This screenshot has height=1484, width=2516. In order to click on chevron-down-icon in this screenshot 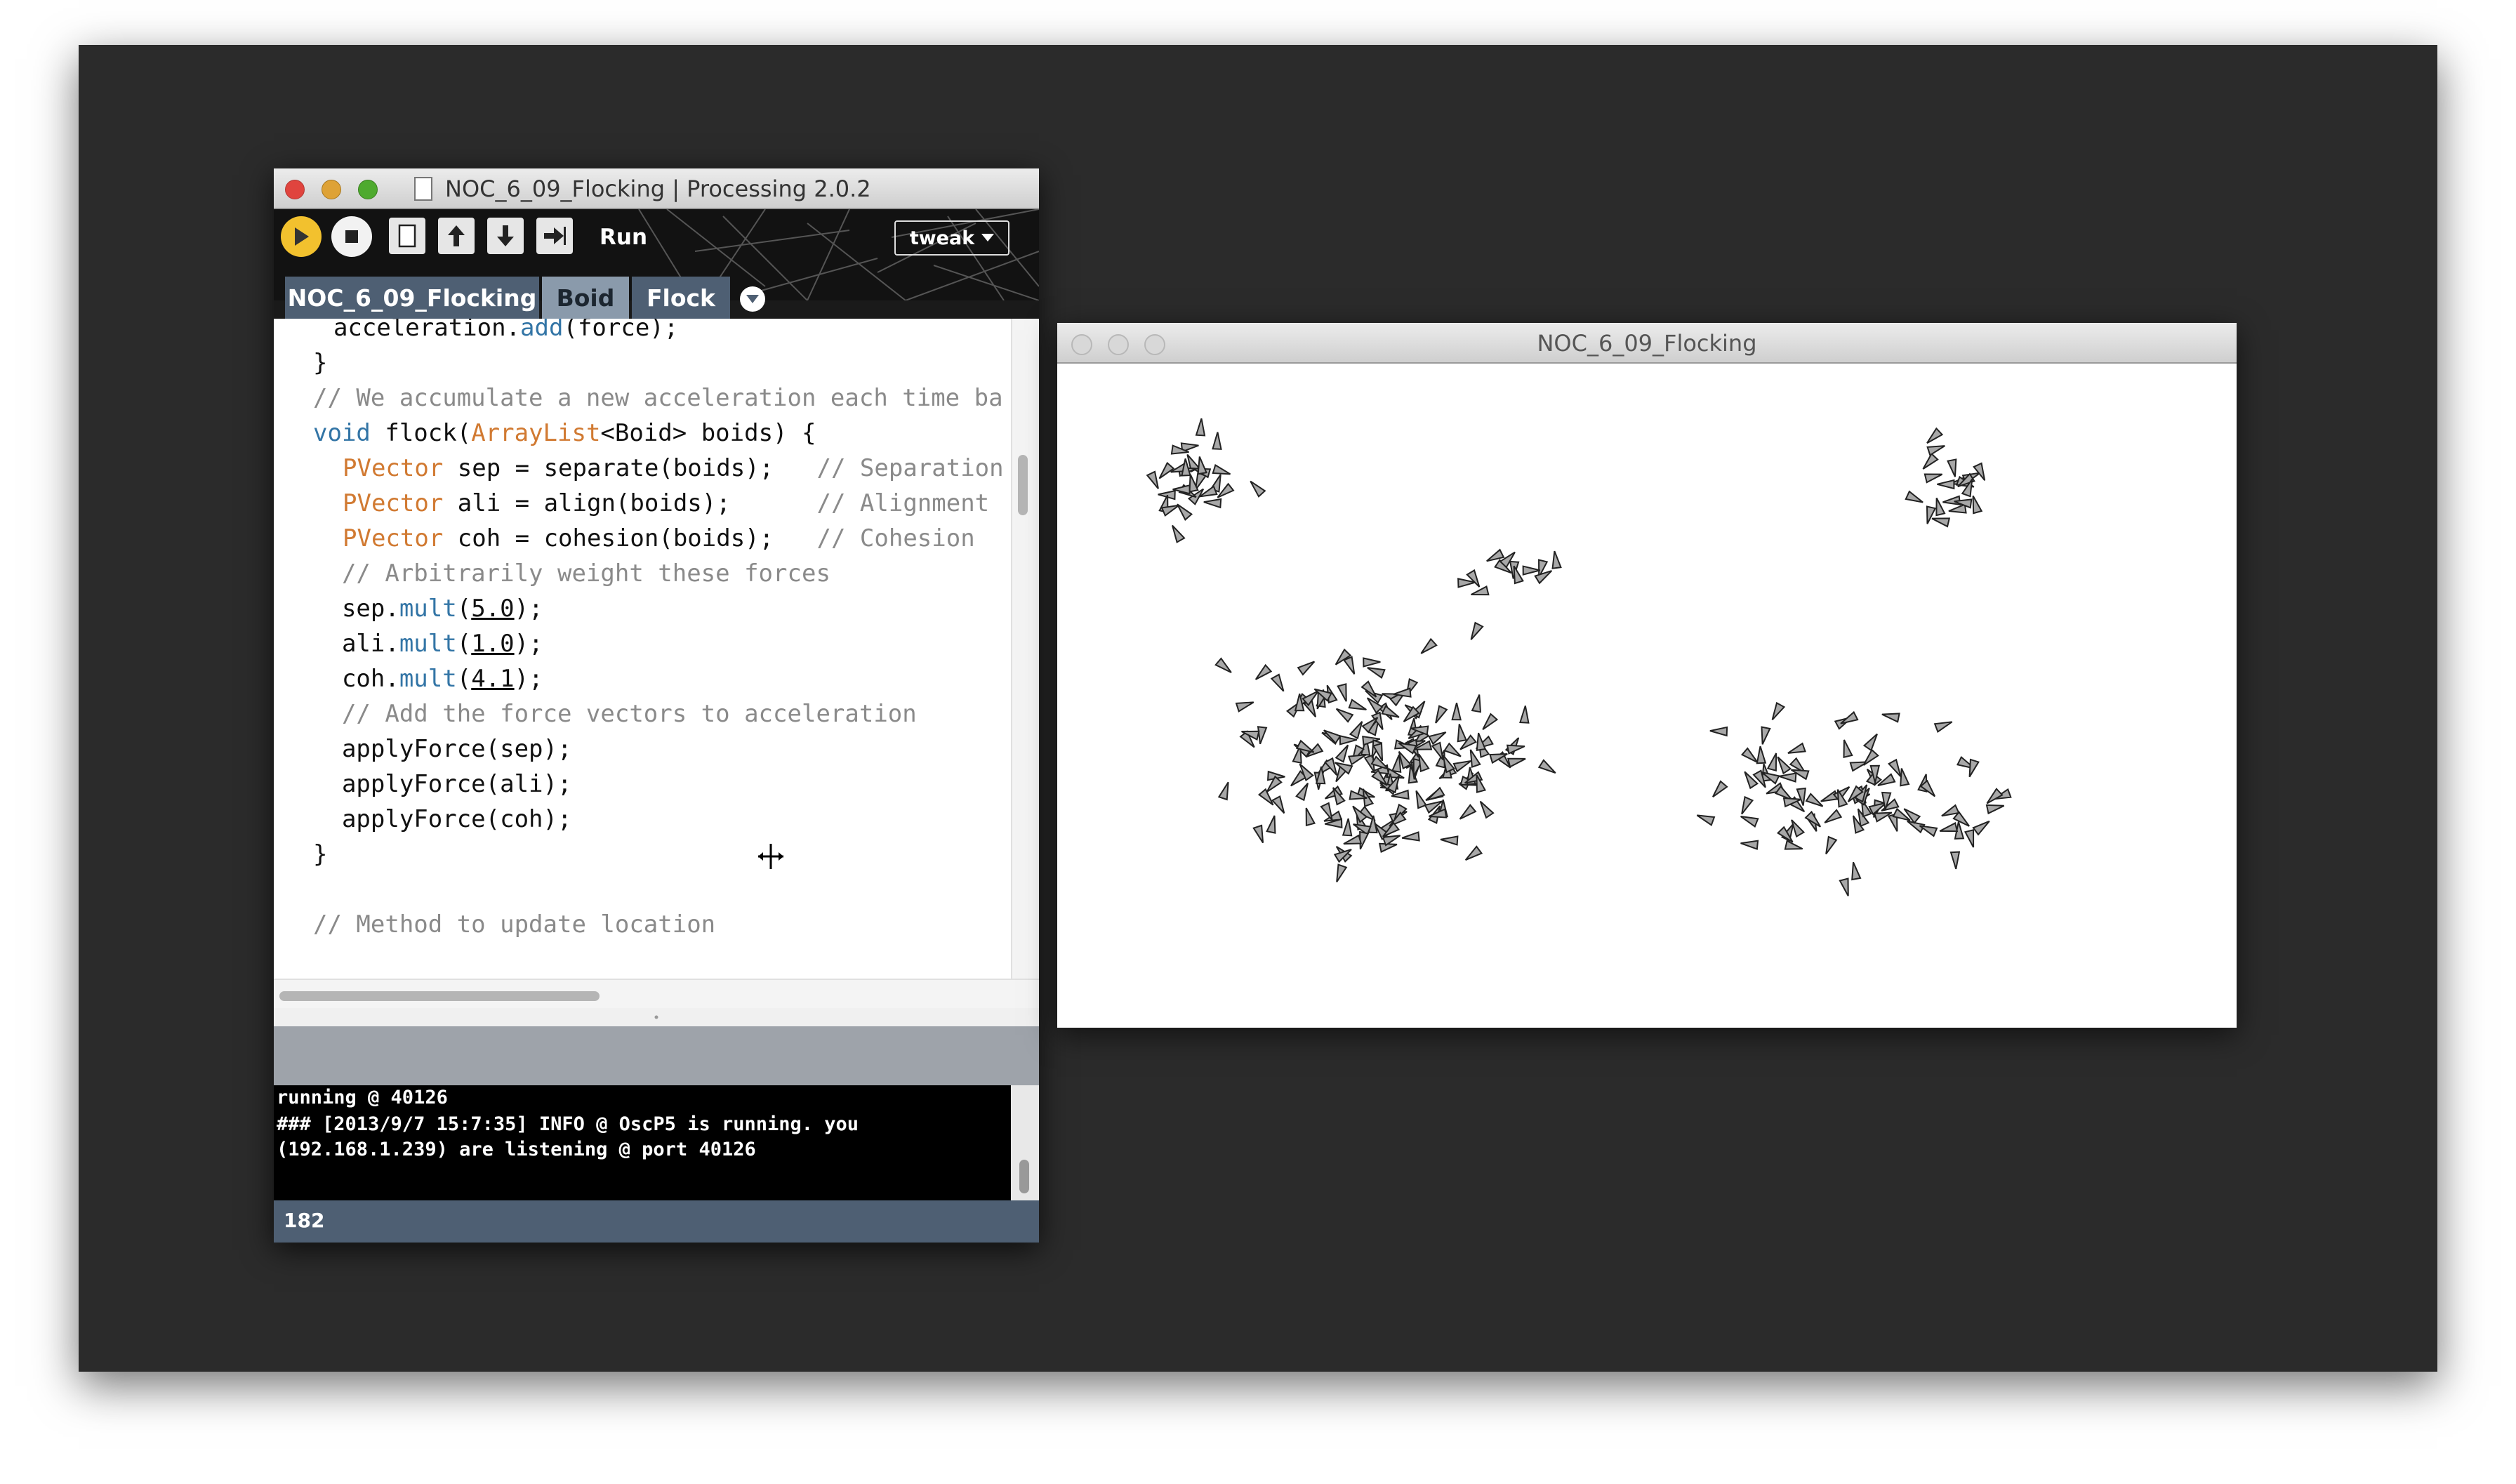, I will do `click(988, 238)`.